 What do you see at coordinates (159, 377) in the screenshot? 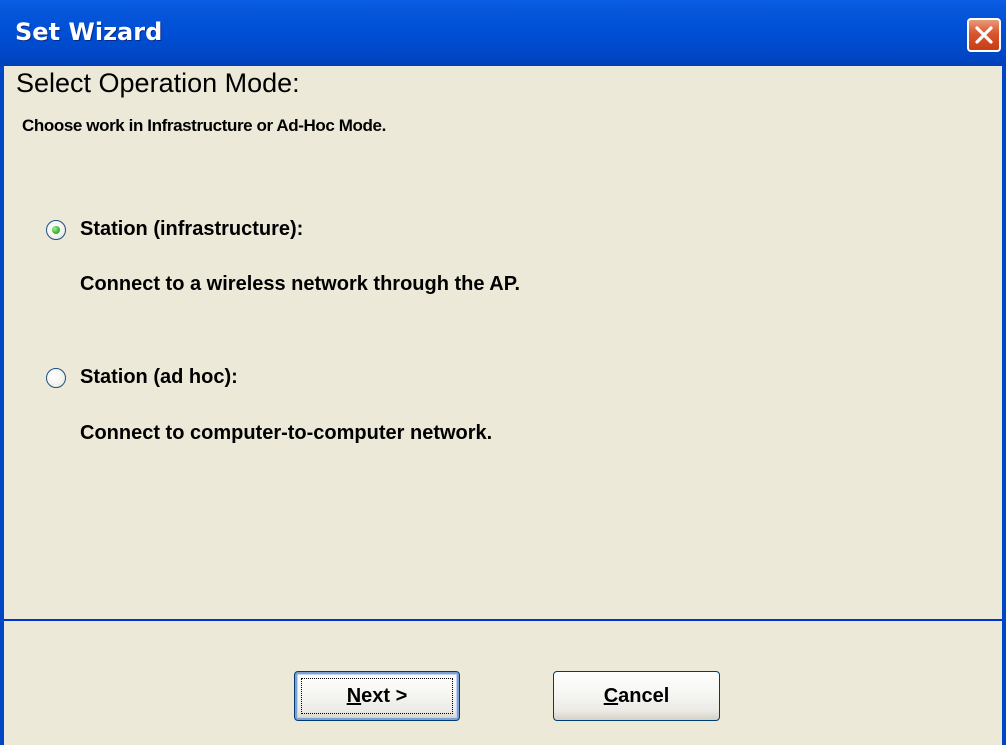
I see `option-label-adhoc: Station (ad hoc):` at bounding box center [159, 377].